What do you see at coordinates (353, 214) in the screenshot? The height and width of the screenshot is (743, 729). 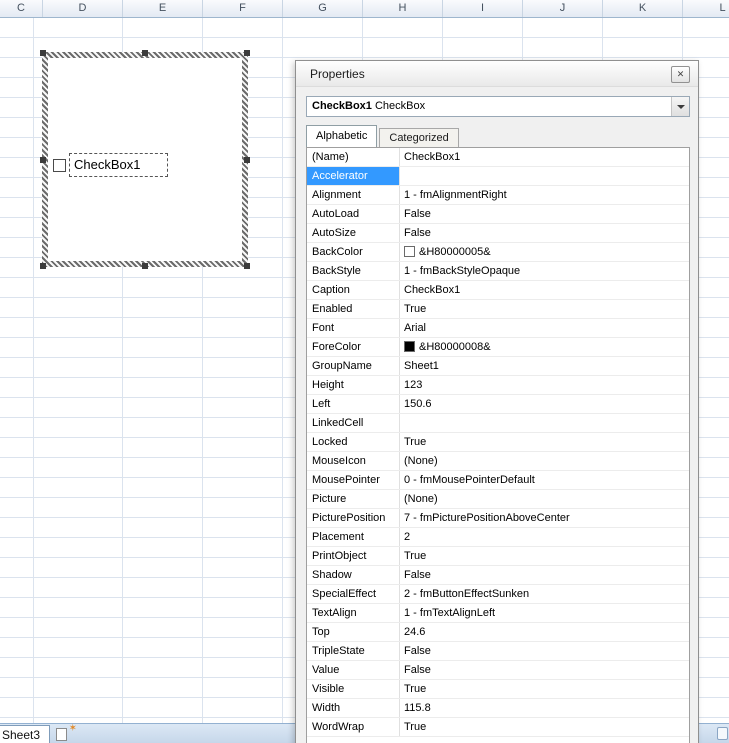 I see `property-name: AutoLoad` at bounding box center [353, 214].